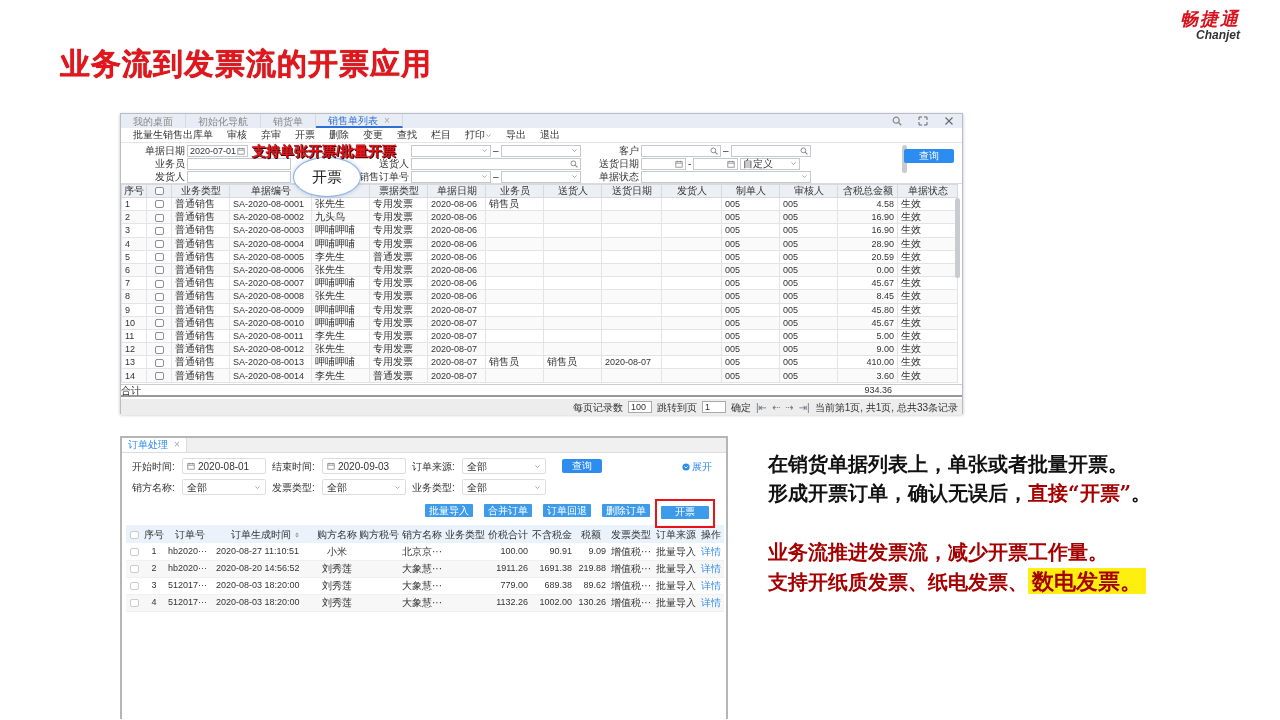 The height and width of the screenshot is (720, 1280). I want to click on table-cell: 小米, so click(337, 551).